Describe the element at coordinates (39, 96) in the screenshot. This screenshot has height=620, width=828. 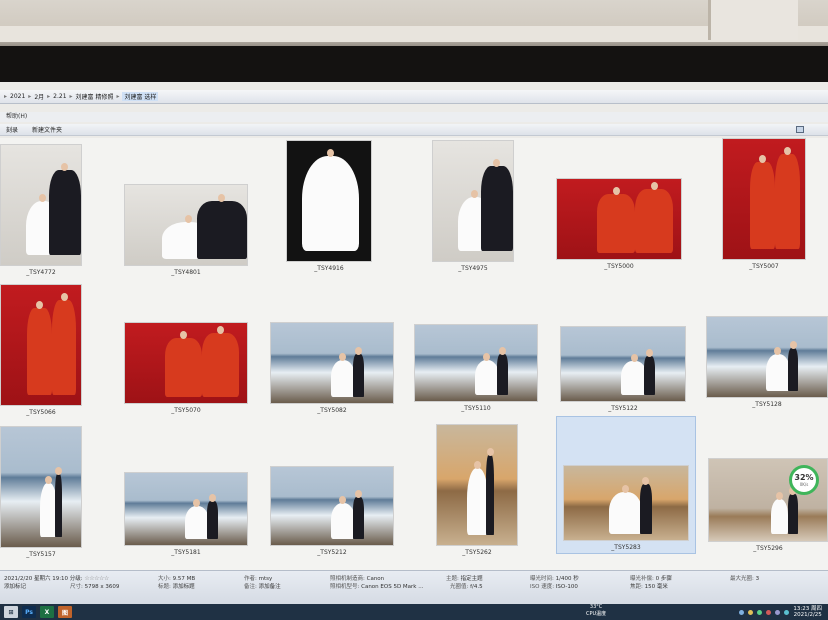
I see `breadcrumb-2: 2月` at that location.